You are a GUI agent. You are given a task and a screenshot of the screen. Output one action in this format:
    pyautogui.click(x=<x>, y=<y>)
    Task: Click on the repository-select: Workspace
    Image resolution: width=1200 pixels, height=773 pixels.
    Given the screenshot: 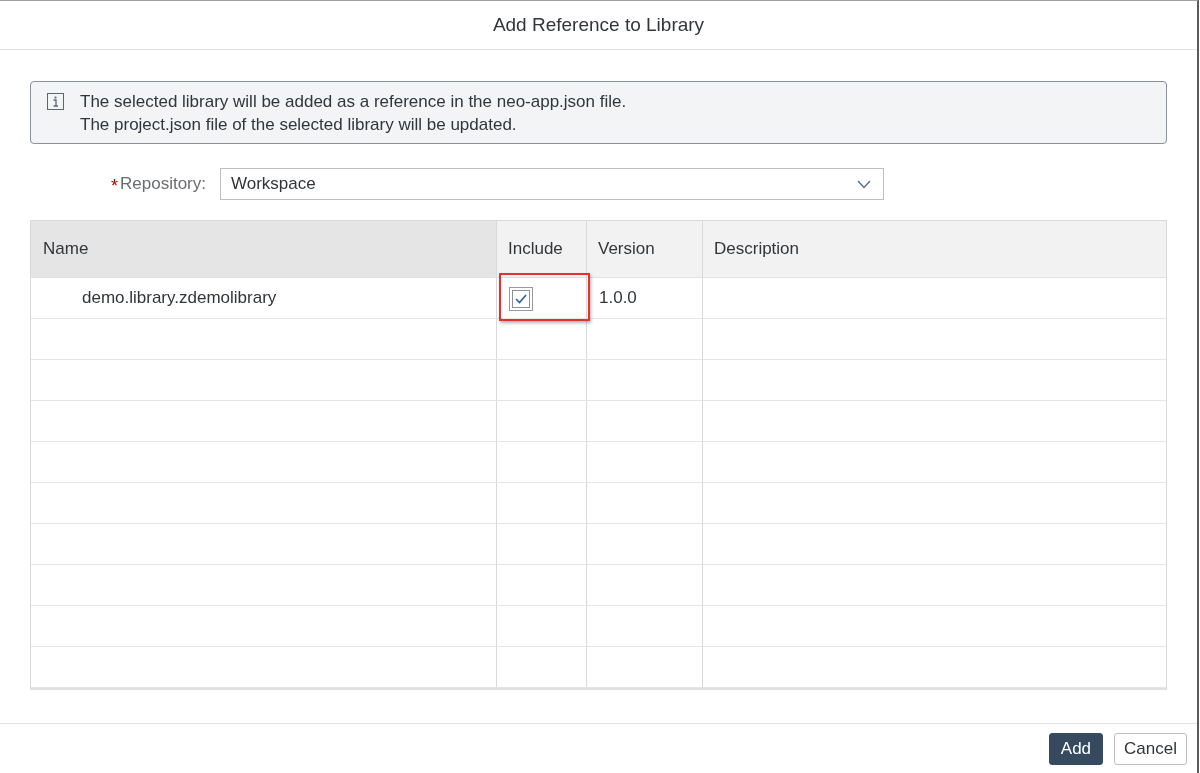 What is the action you would take?
    pyautogui.click(x=552, y=184)
    